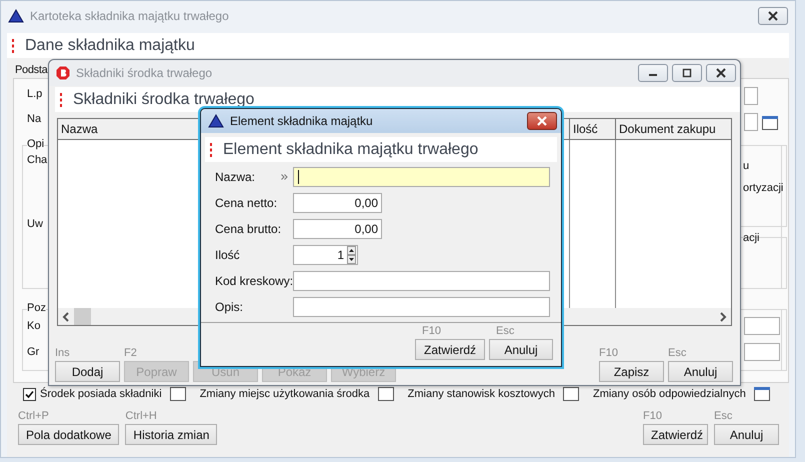 This screenshot has height=462, width=805. Describe the element at coordinates (163, 99) in the screenshot. I see `section-header: Składniki środka trwałego` at that location.